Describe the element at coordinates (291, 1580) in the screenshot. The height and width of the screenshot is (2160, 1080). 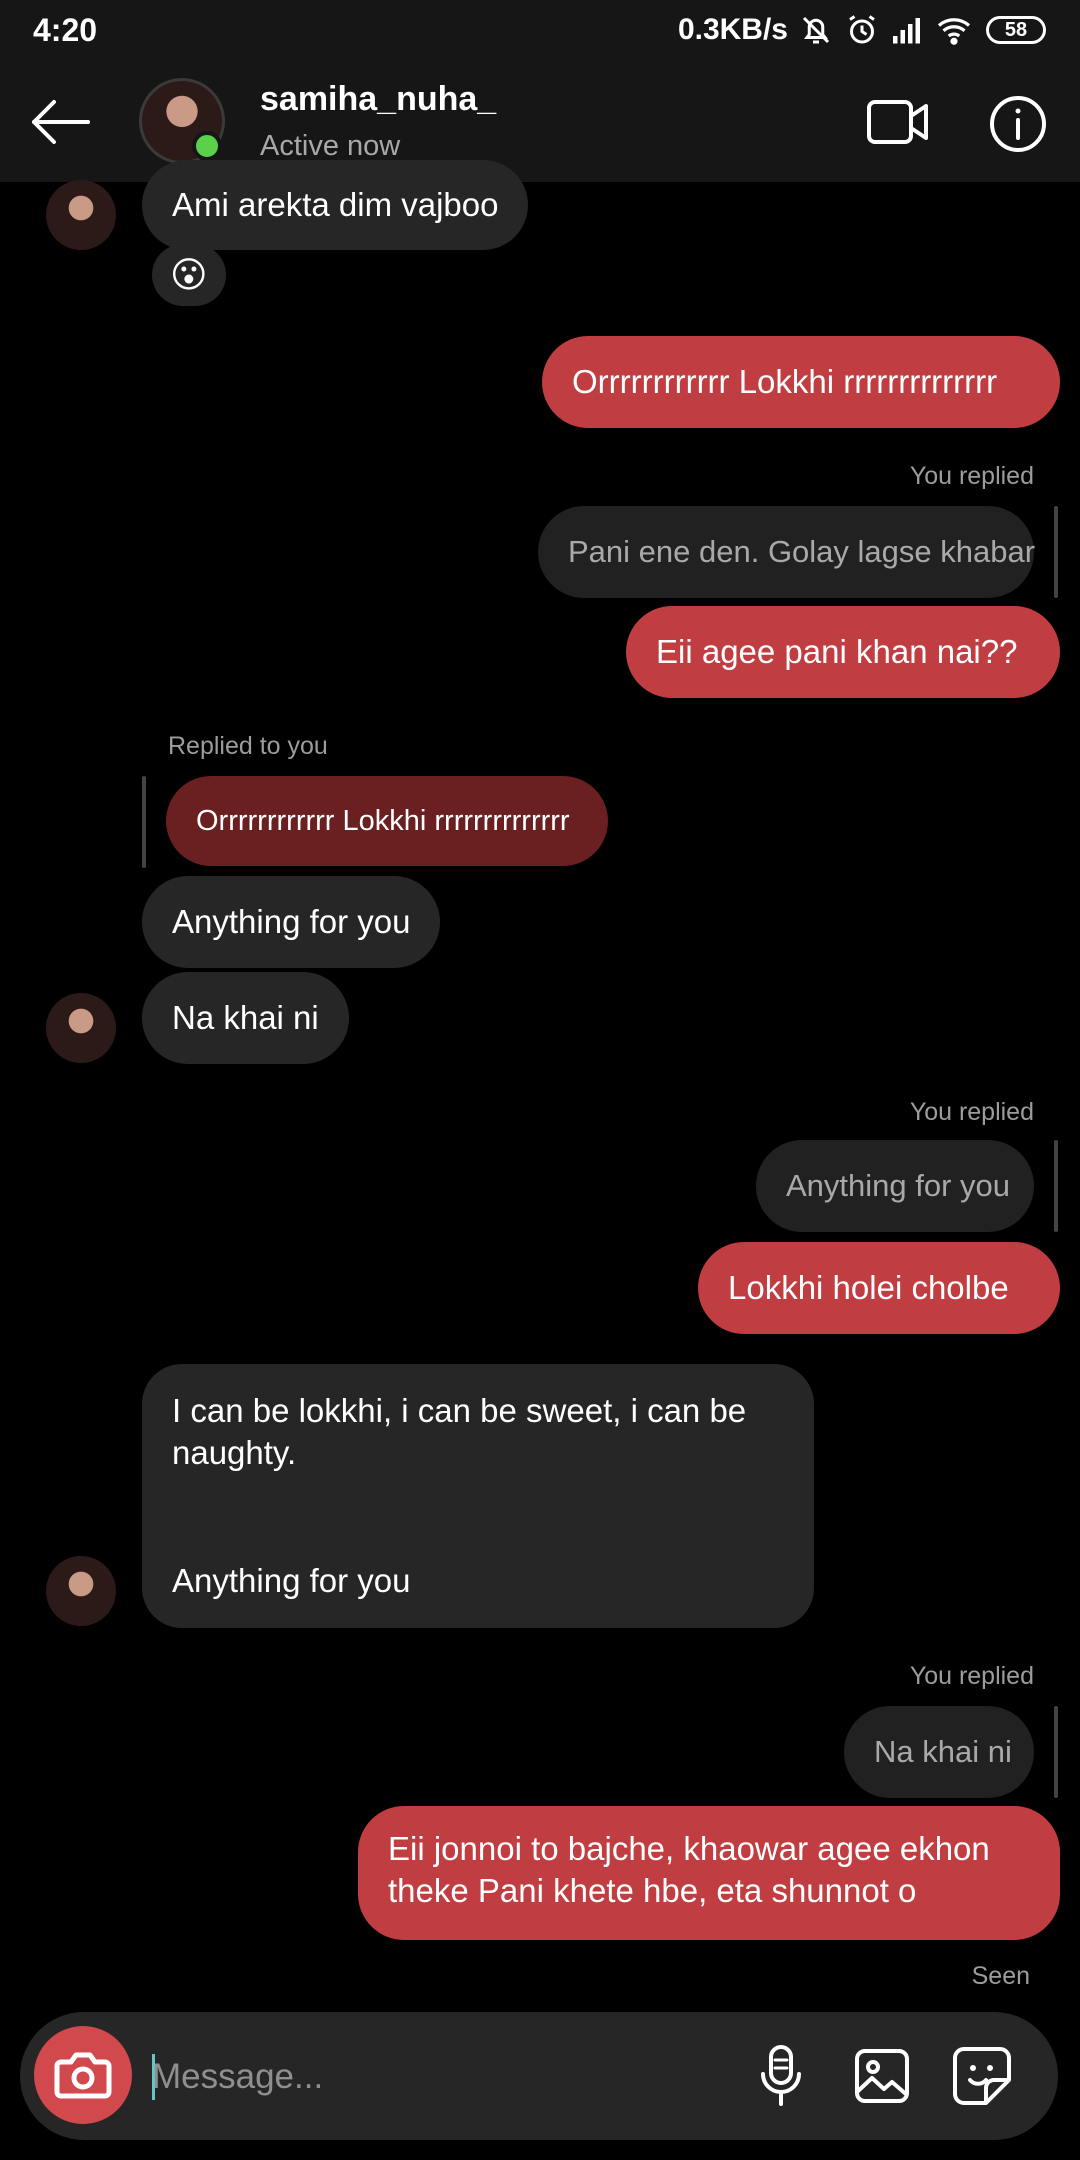
I see `message-line: Anything for you` at that location.